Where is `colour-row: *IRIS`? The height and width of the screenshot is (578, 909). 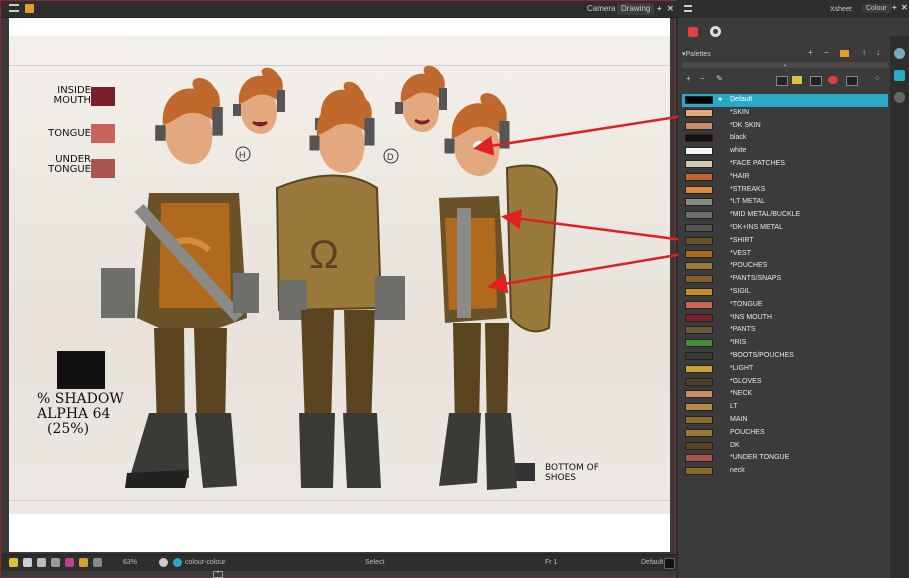
colour-row: *IRIS is located at coordinates (785, 343).